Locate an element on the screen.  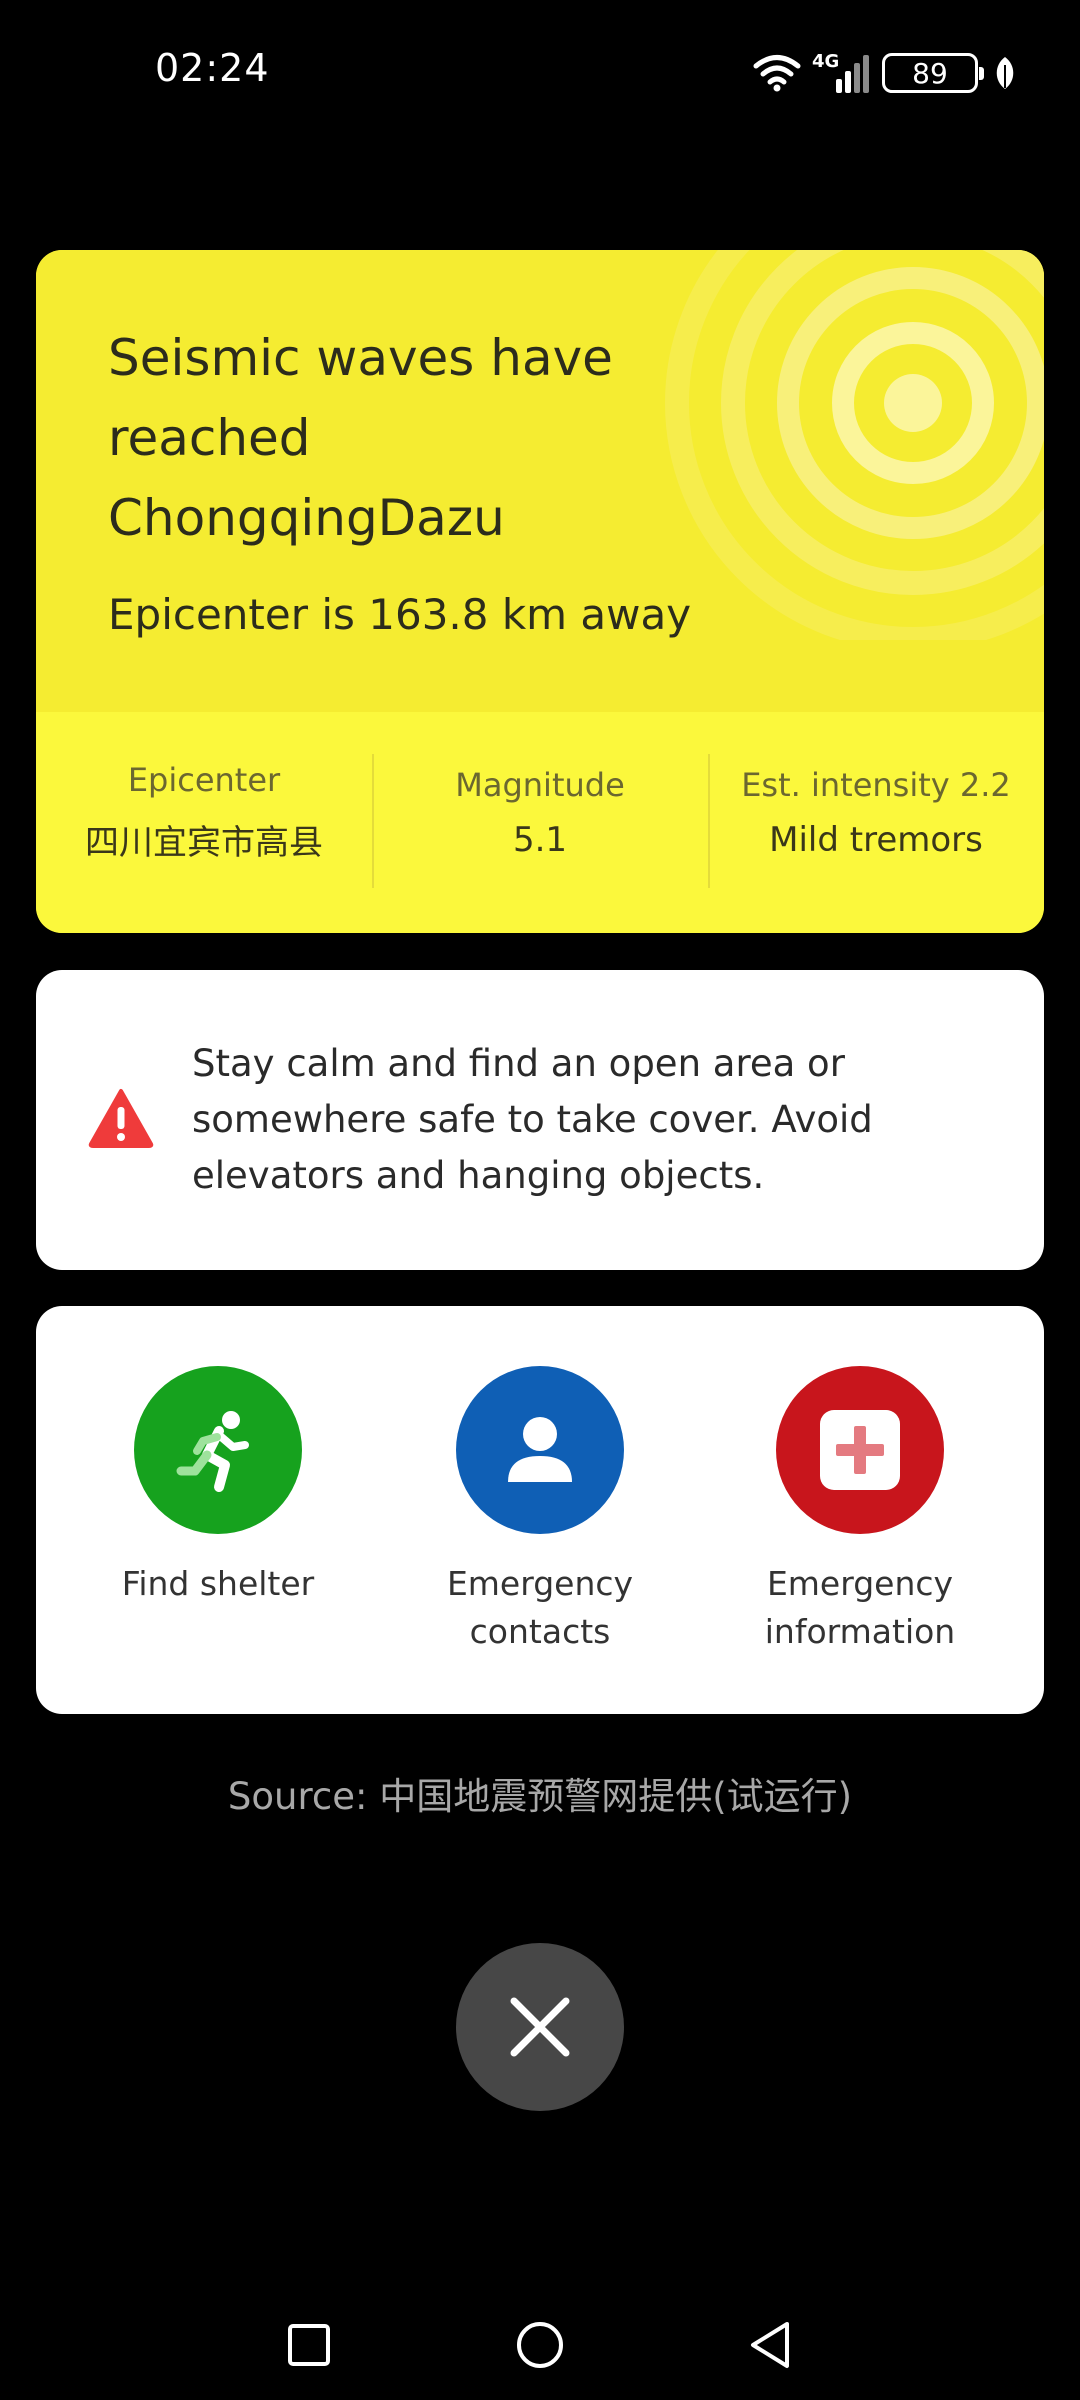
home-icon is located at coordinates (540, 2345).